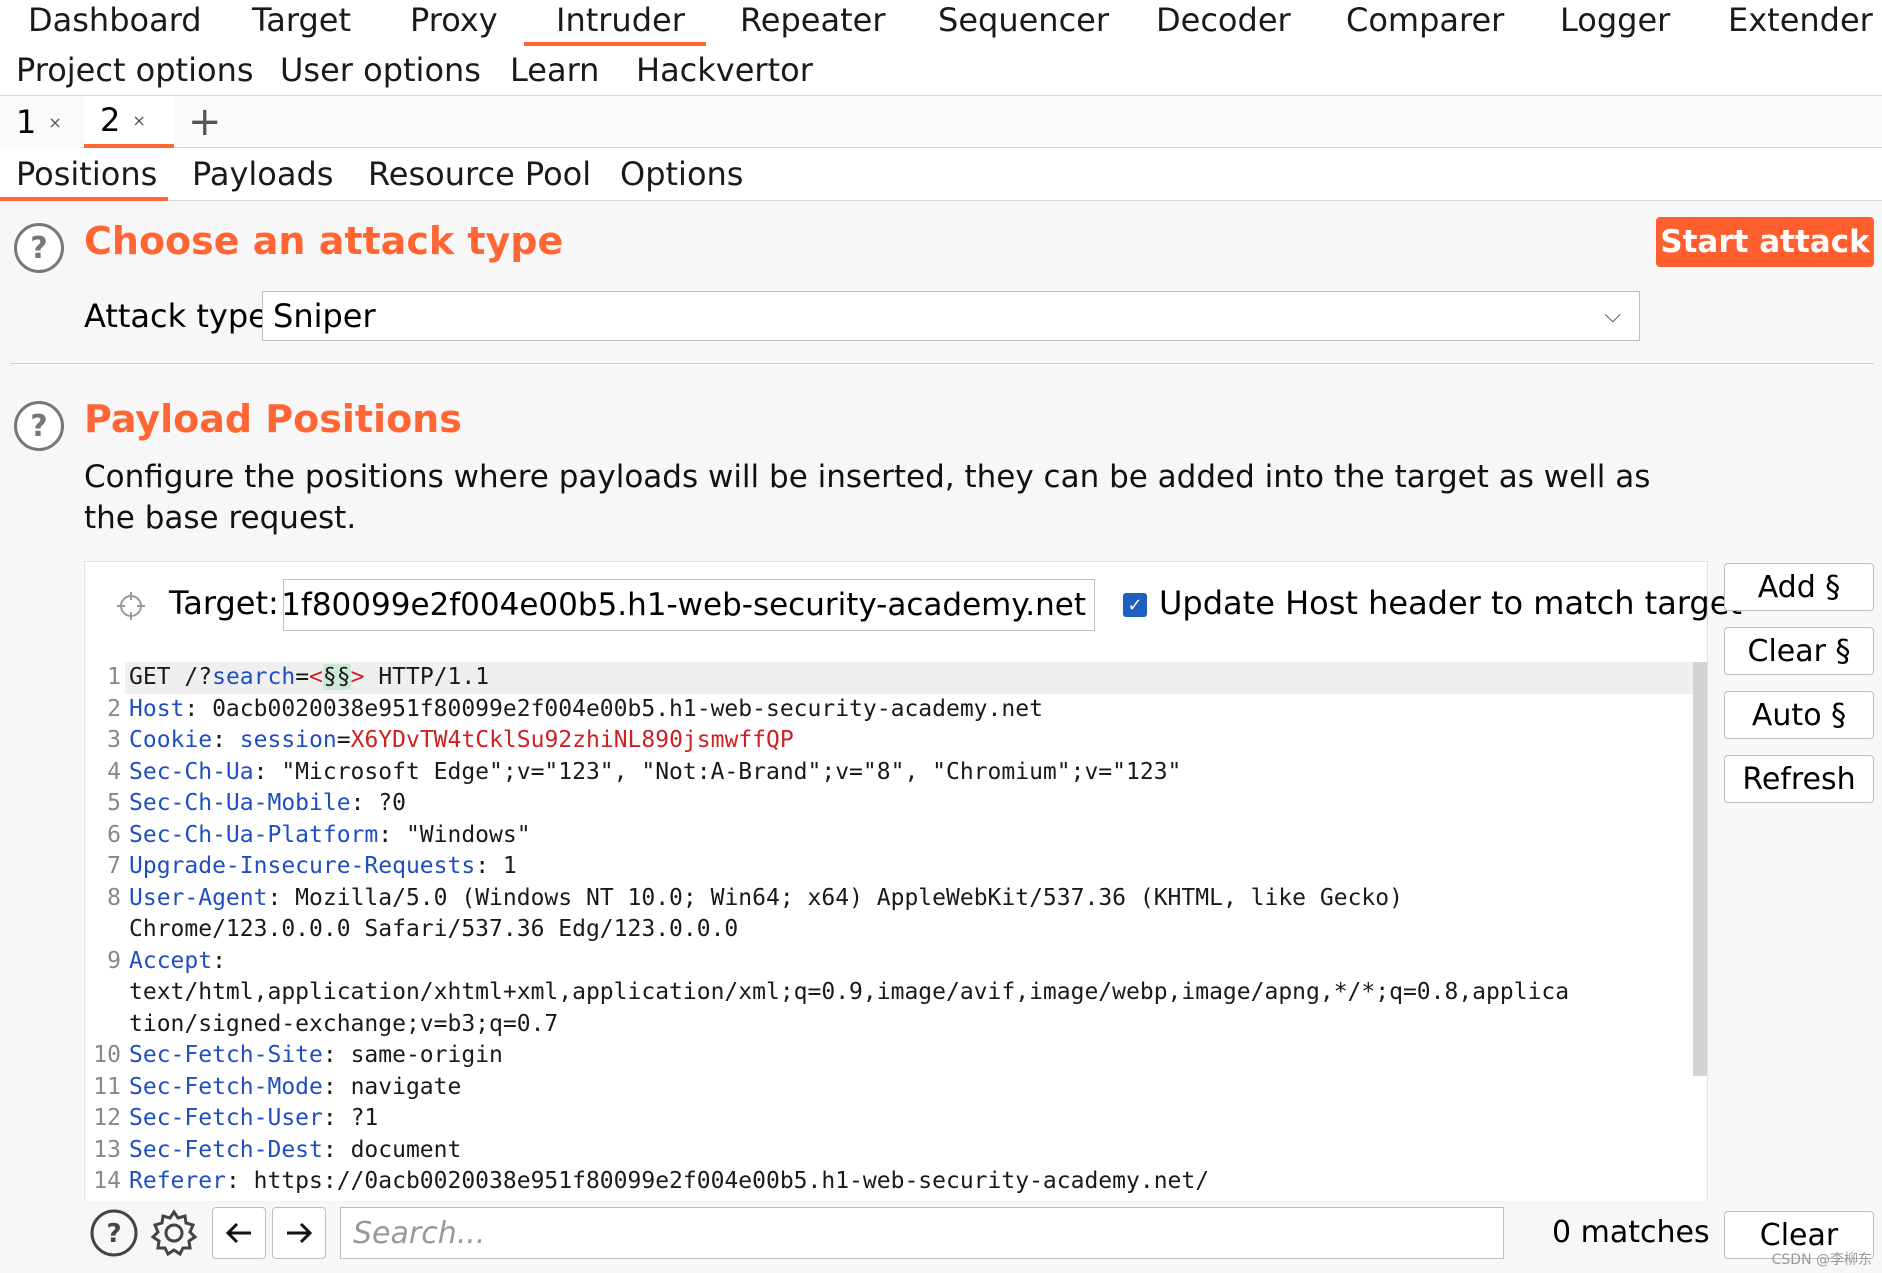 The width and height of the screenshot is (1882, 1273). What do you see at coordinates (1615, 23) in the screenshot?
I see `tool-tab-logger: Logger` at bounding box center [1615, 23].